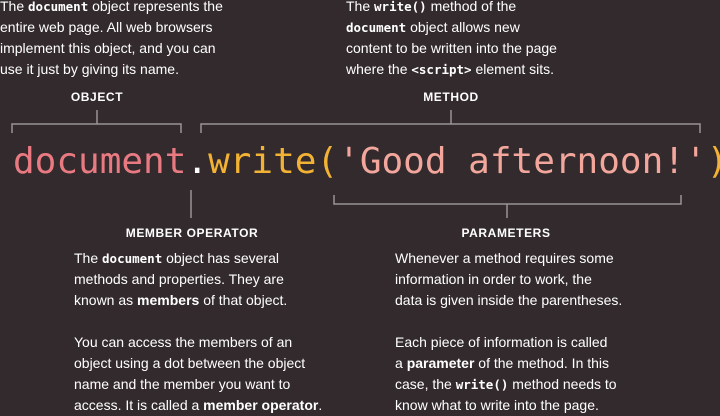  What do you see at coordinates (504, 258) in the screenshot?
I see `params-desc-p1-line1: Whenever a method requires some` at bounding box center [504, 258].